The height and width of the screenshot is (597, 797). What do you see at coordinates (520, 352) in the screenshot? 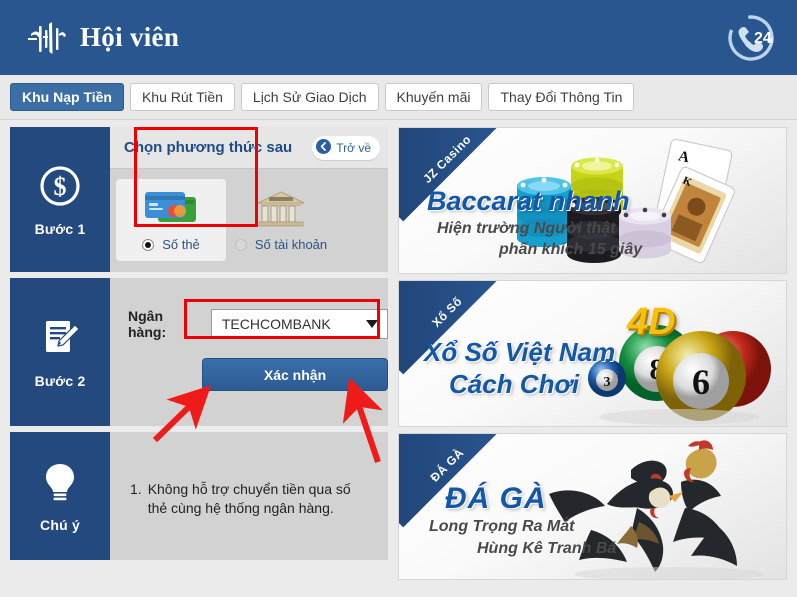
I see `banner-title-line1: Xổ Số Việt Nam` at bounding box center [520, 352].